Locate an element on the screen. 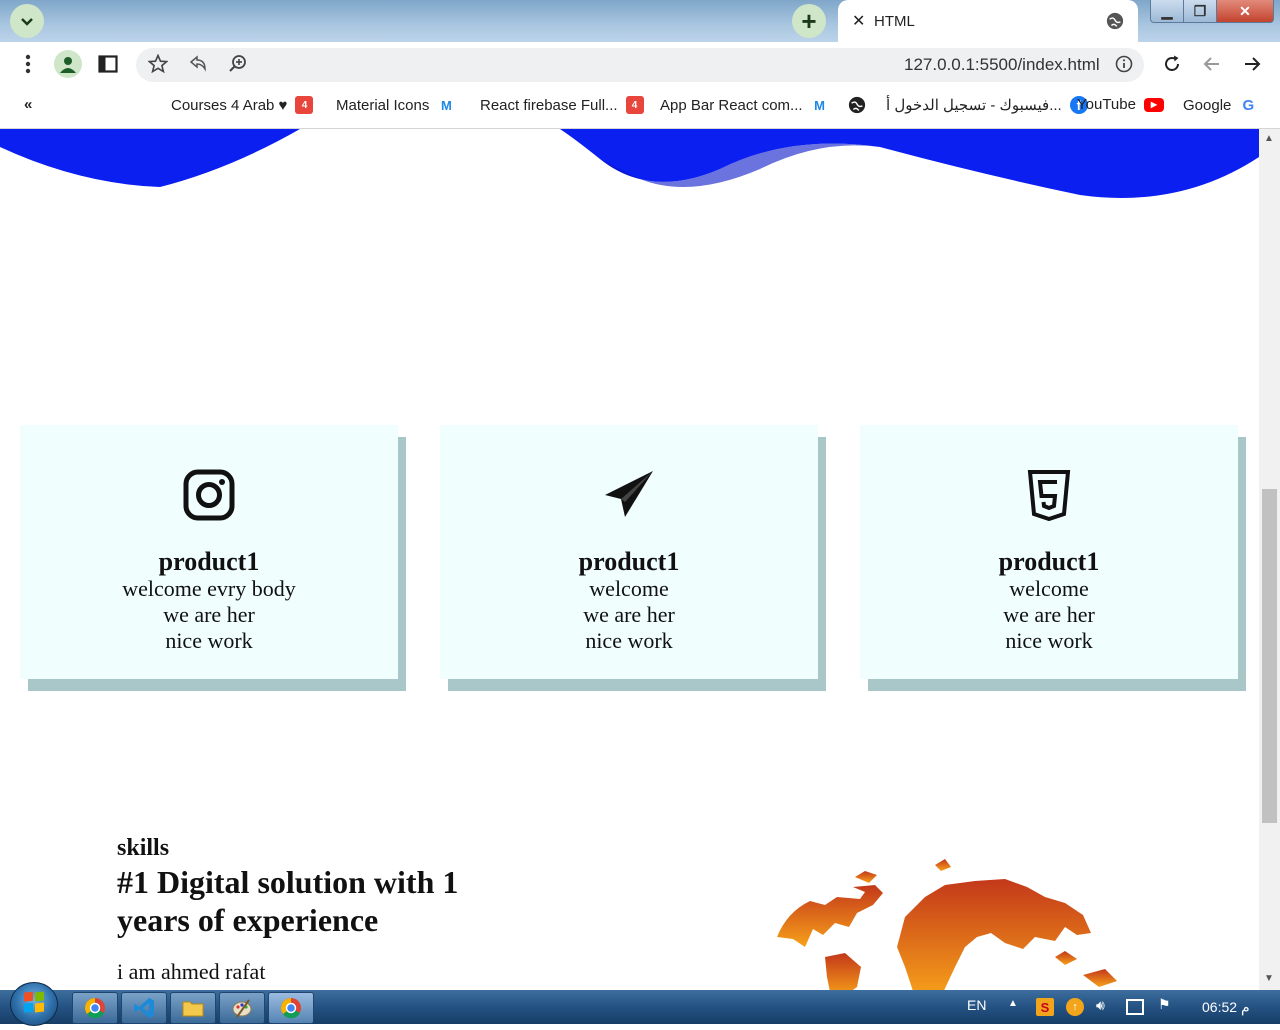  network-icon is located at coordinates (1135, 1007).